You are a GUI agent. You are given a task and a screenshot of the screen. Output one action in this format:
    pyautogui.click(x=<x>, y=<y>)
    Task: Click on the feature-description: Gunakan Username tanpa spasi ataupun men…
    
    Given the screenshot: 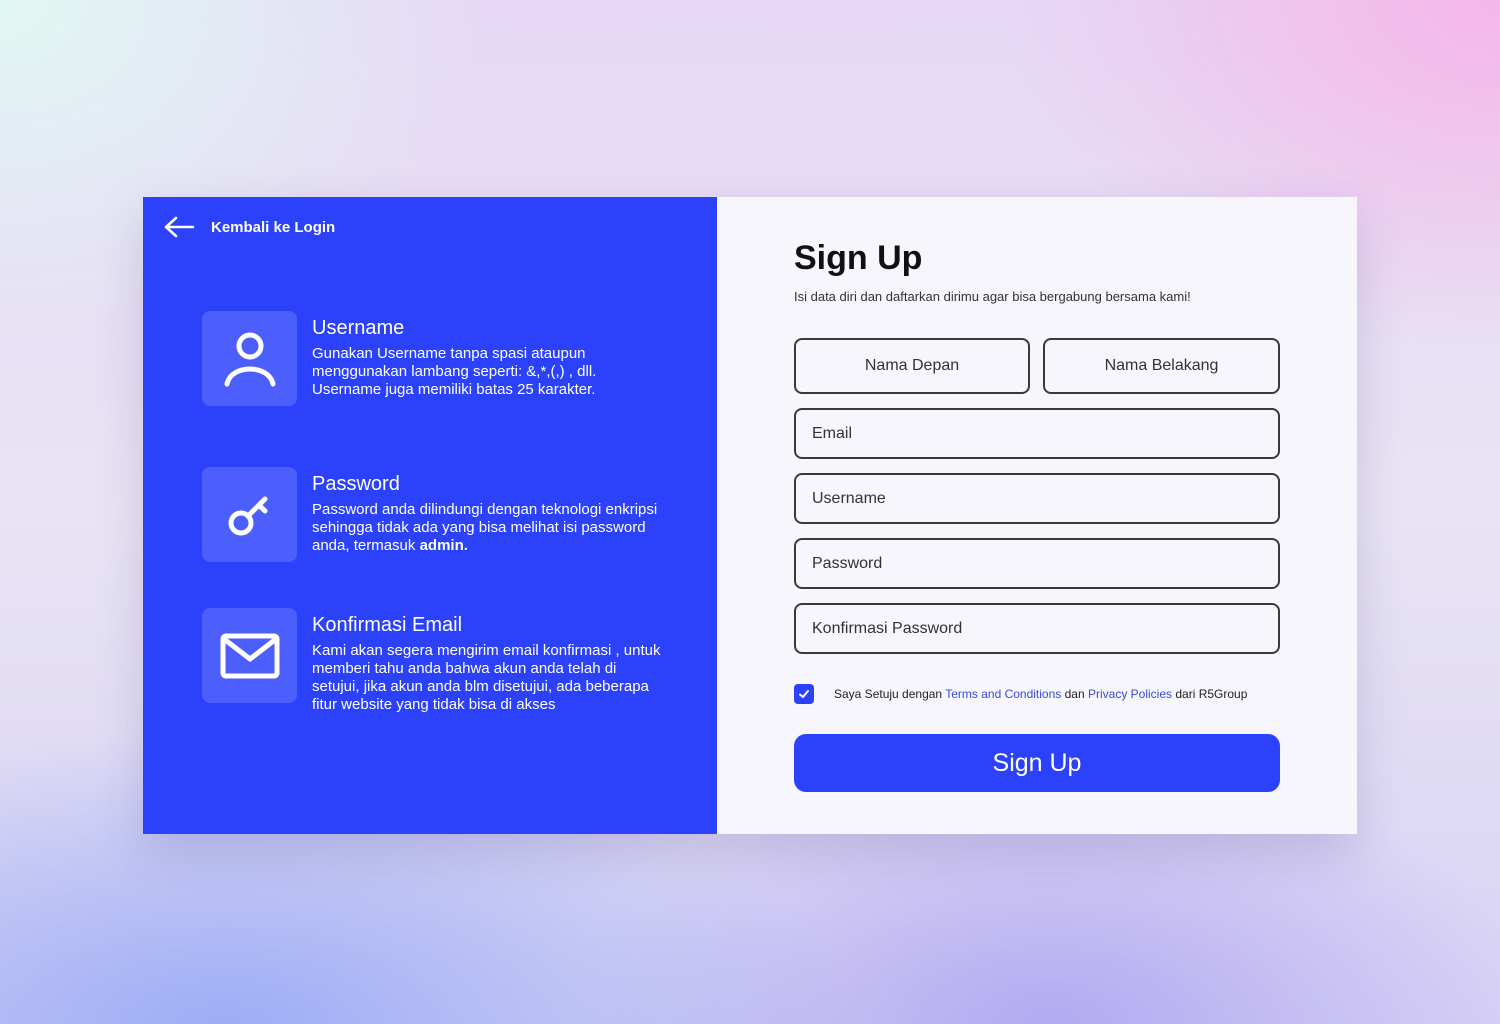 What is the action you would take?
    pyautogui.click(x=454, y=371)
    